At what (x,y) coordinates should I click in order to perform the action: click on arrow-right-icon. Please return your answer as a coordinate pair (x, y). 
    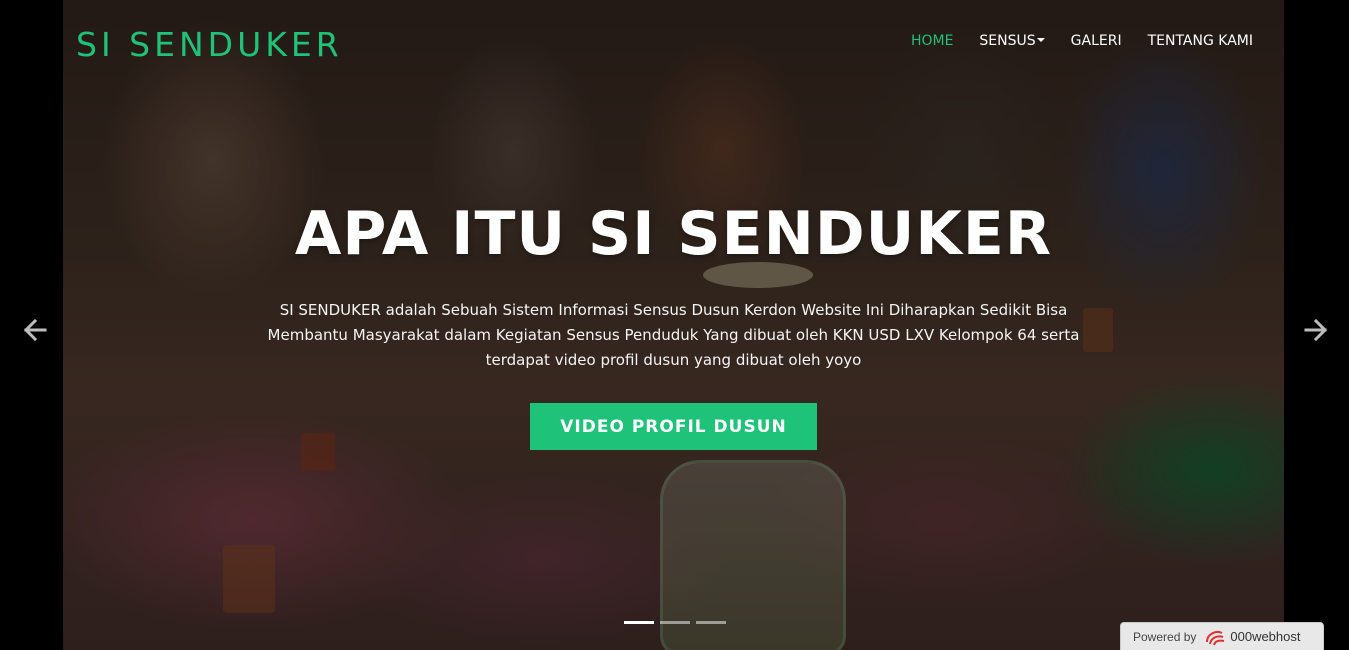
    Looking at the image, I should click on (1316, 330).